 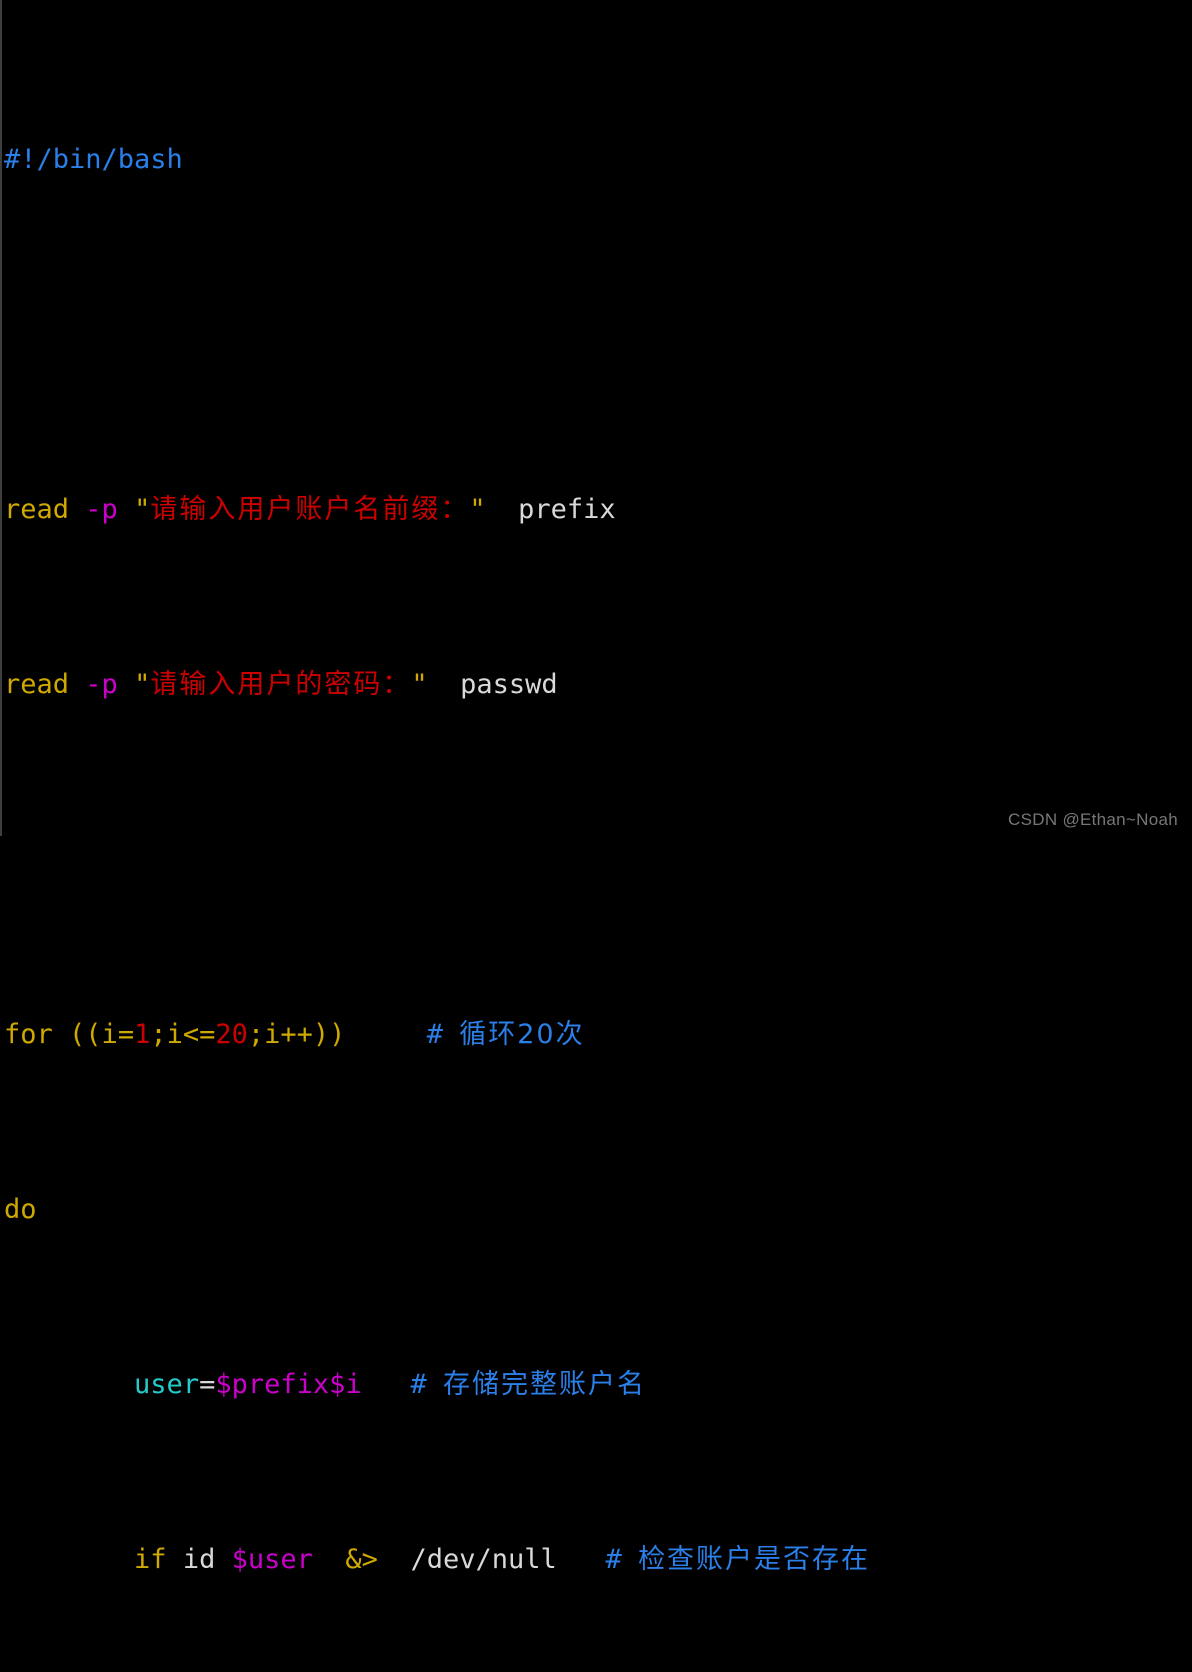 I want to click on if-keyword: if, so click(x=150, y=1559).